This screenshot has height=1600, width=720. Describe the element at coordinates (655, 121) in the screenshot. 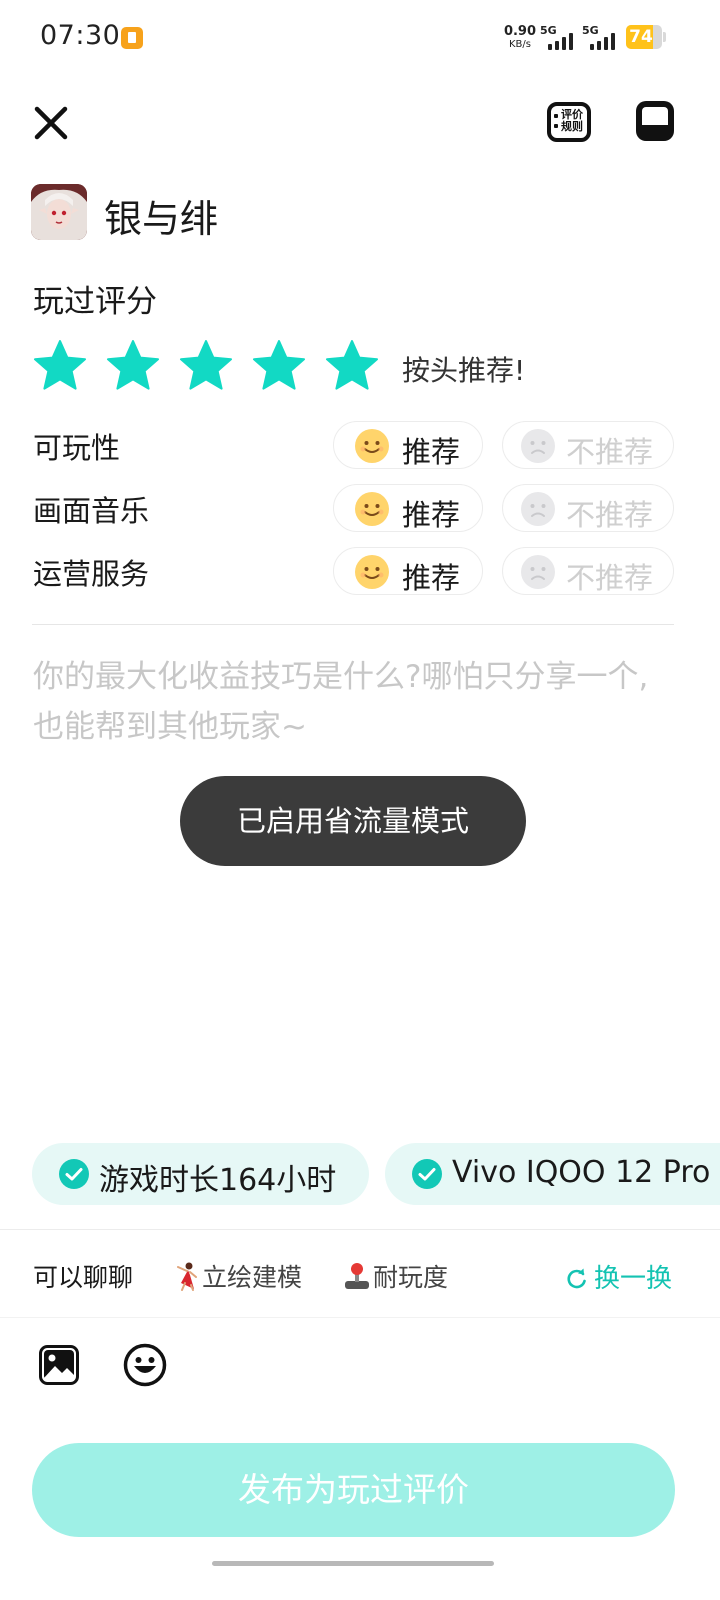

I see `draft-box-icon` at that location.